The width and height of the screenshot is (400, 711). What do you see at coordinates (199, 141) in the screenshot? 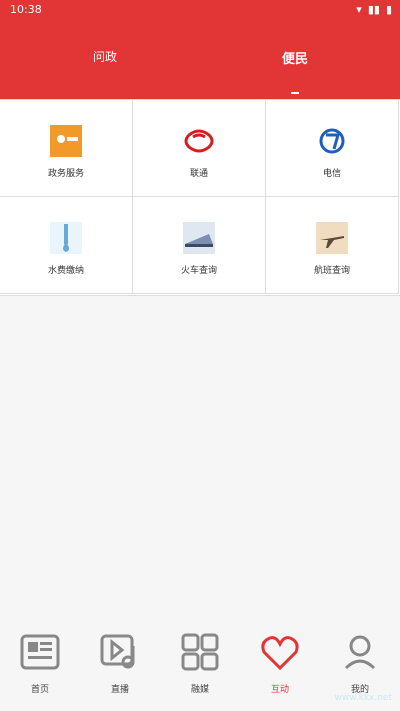
I see `unicom-icon` at bounding box center [199, 141].